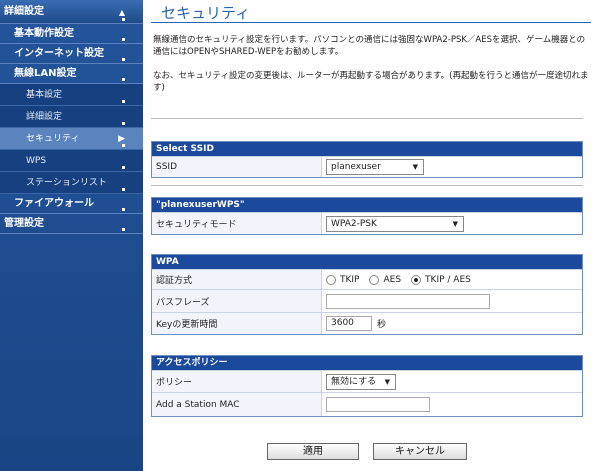 The image size is (600, 471). What do you see at coordinates (237, 301) in the screenshot?
I see `passphrase-label: パスフレーズ` at bounding box center [237, 301].